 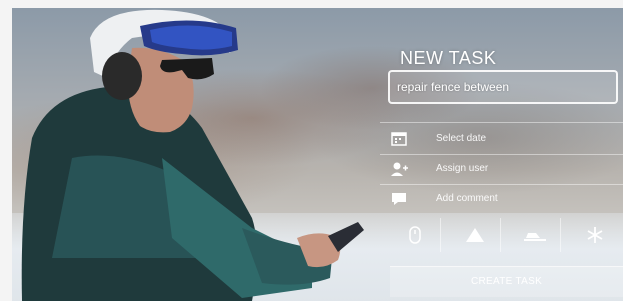 What do you see at coordinates (448, 58) in the screenshot?
I see `panel-title: NEW TASK` at bounding box center [448, 58].